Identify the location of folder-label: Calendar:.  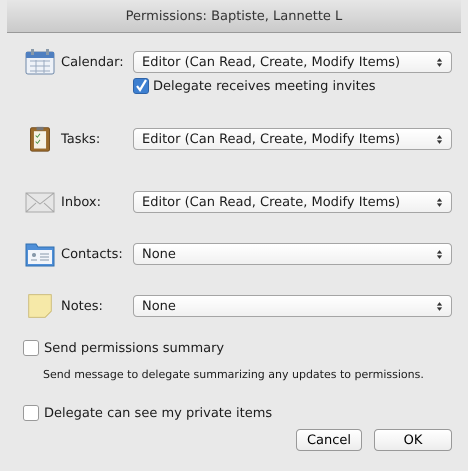
(93, 62).